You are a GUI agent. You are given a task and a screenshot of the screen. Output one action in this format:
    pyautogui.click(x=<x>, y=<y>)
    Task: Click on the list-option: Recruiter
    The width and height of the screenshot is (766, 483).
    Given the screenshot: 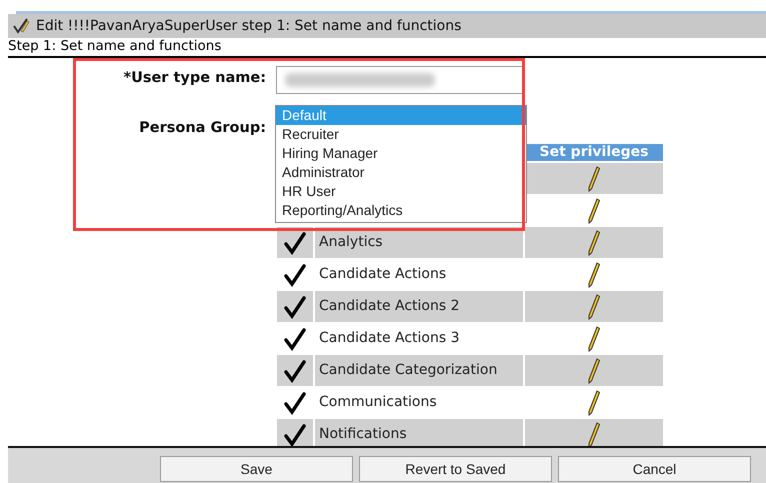 What is the action you would take?
    pyautogui.click(x=401, y=134)
    